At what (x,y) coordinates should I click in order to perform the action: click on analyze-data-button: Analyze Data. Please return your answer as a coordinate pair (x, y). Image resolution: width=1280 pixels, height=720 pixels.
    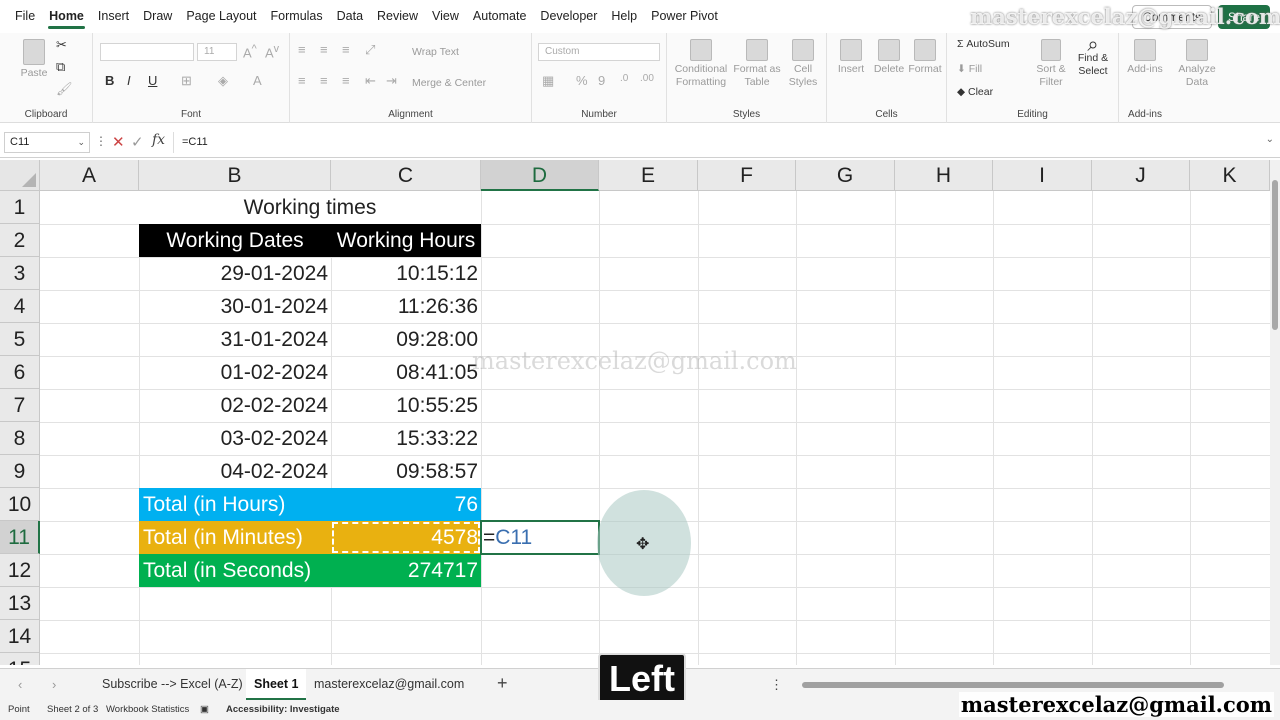
    Looking at the image, I should click on (1197, 64).